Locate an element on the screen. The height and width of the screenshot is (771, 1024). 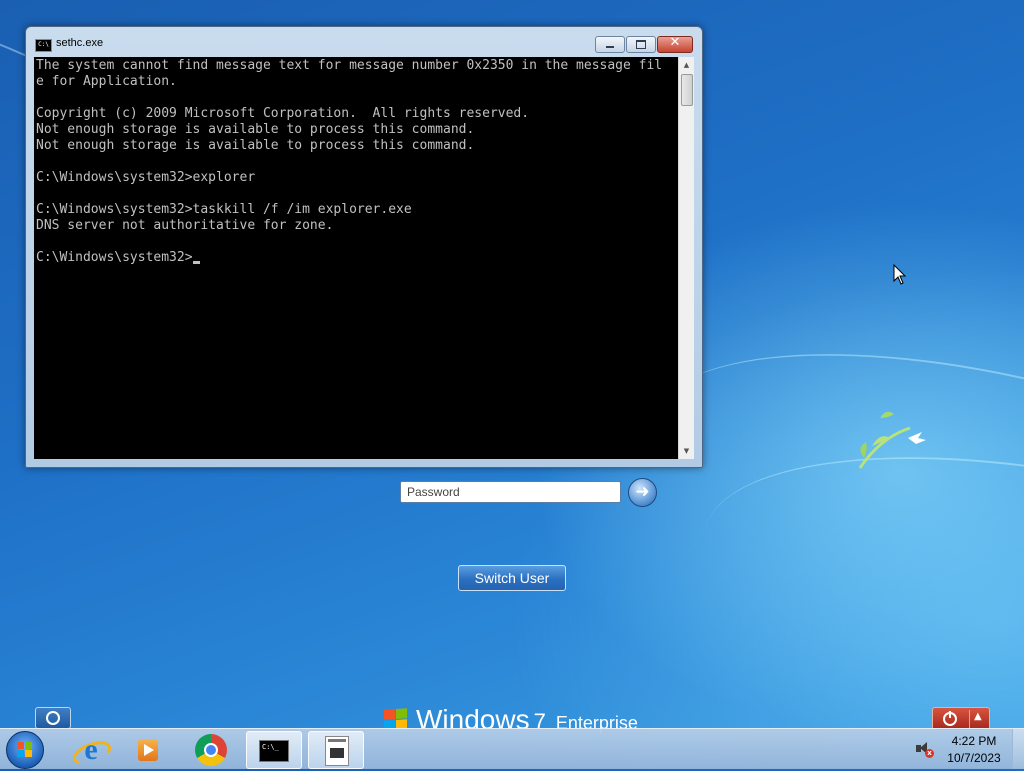
cmd-icon: C:\_ is located at coordinates (274, 751).